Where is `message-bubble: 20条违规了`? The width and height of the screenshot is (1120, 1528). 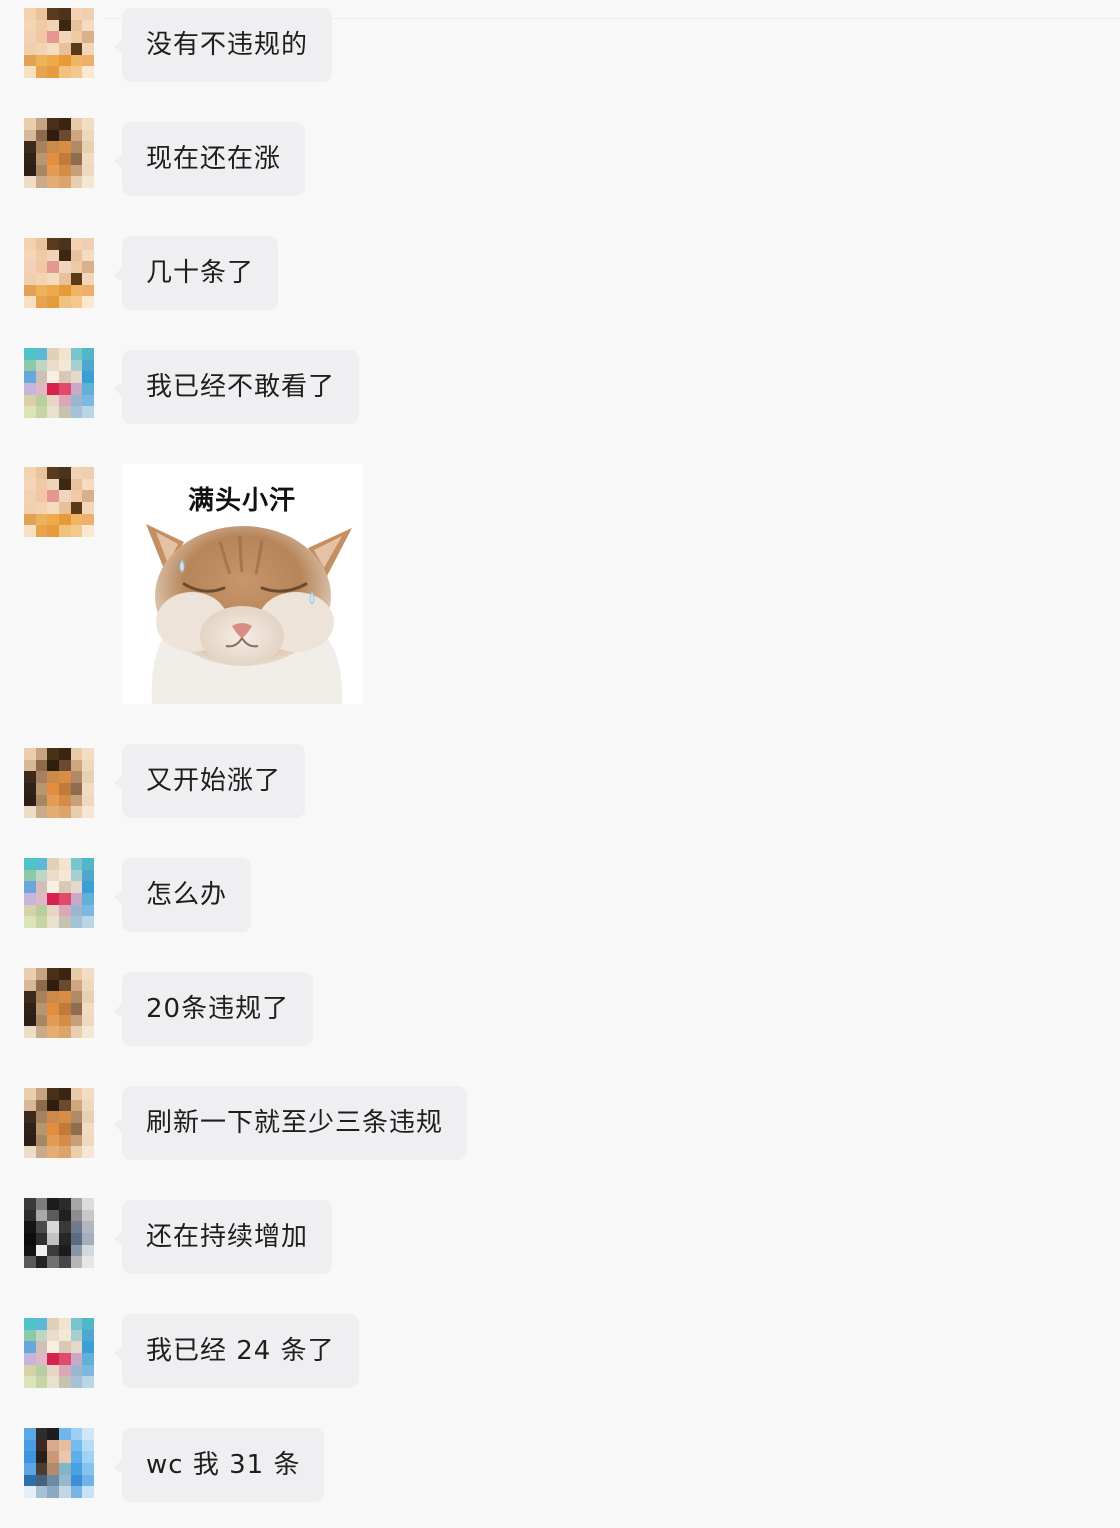 message-bubble: 20条违规了 is located at coordinates (213, 1009).